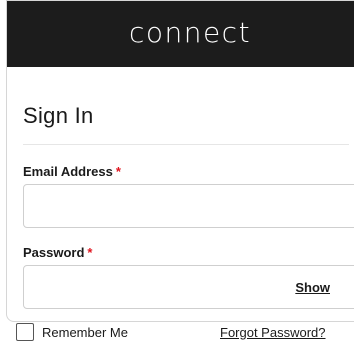 Image resolution: width=354 pixels, height=341 pixels. I want to click on password-required-marker: *, so click(90, 252).